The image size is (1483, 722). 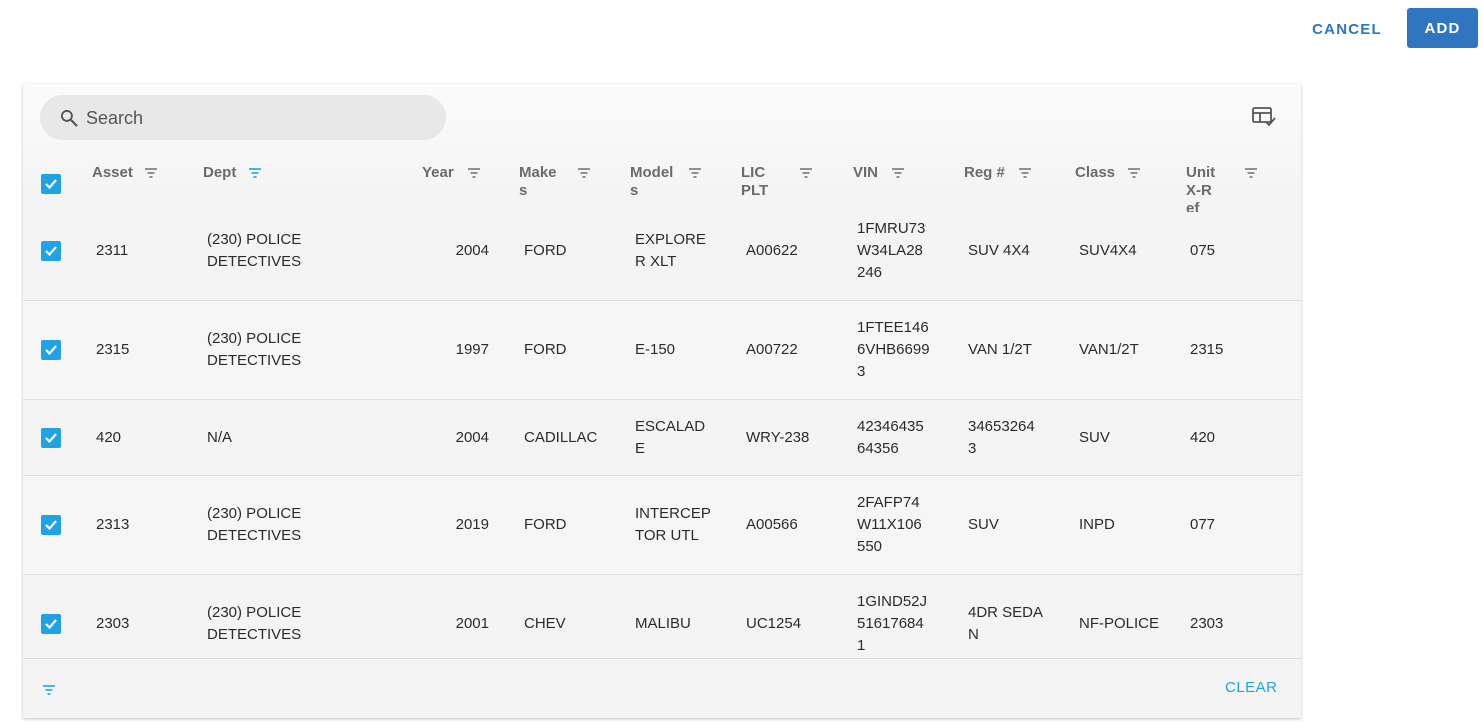 What do you see at coordinates (774, 623) in the screenshot?
I see `cell-lic: UC1254` at bounding box center [774, 623].